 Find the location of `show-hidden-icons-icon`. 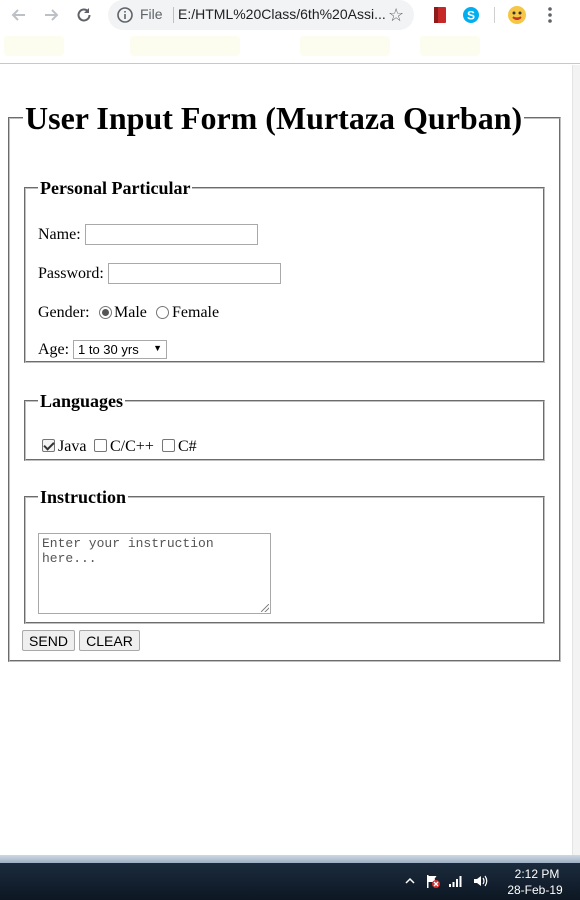

show-hidden-icons-icon is located at coordinates (410, 881).